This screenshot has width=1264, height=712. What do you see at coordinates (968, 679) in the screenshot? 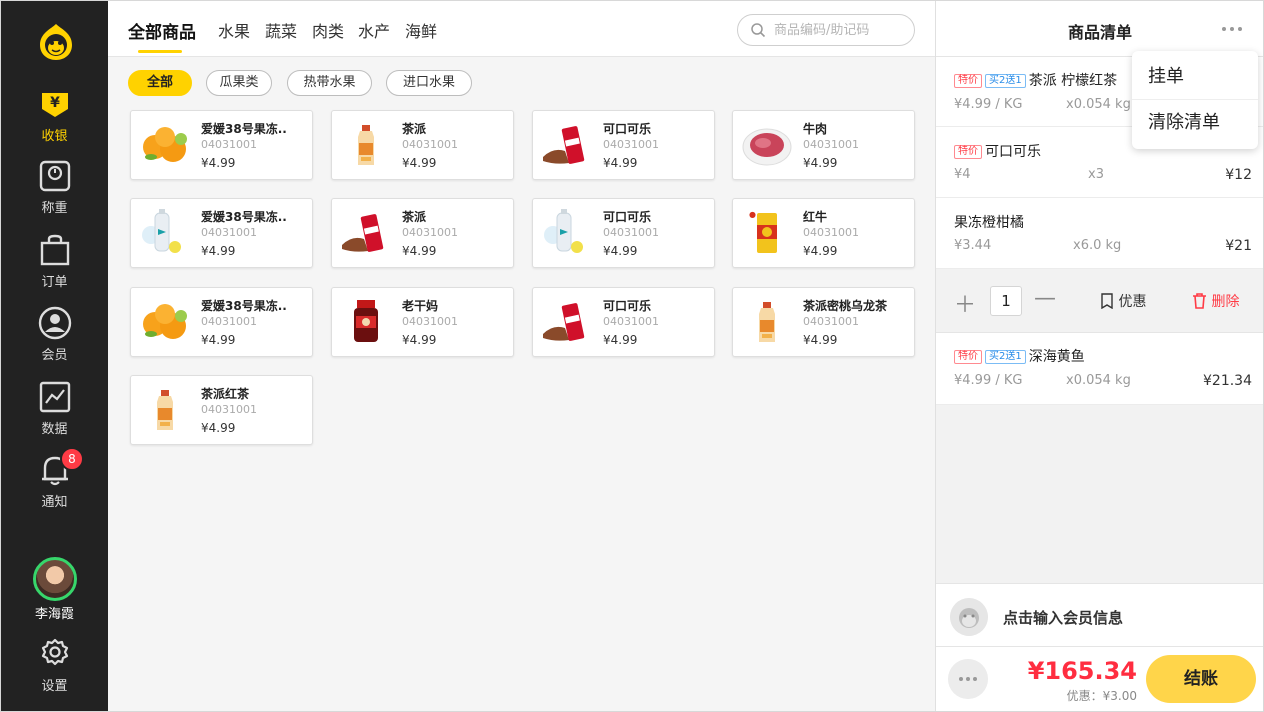
I see `more-options-icon` at bounding box center [968, 679].